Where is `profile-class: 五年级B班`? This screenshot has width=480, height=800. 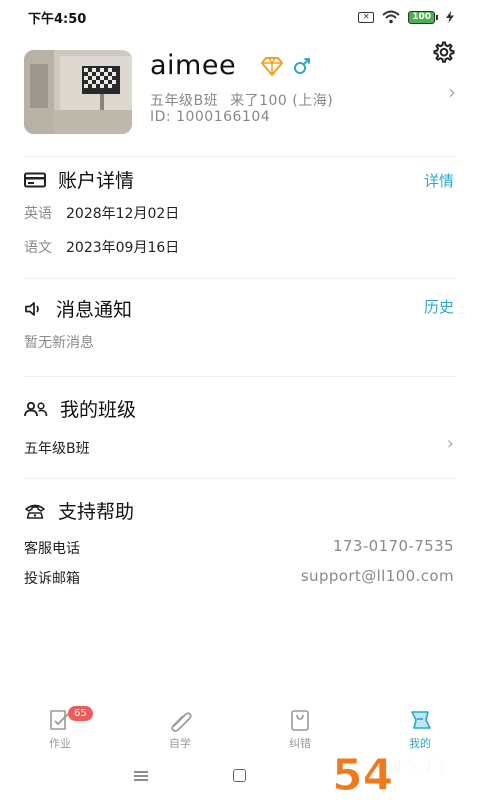
profile-class: 五年级B班 is located at coordinates (184, 101).